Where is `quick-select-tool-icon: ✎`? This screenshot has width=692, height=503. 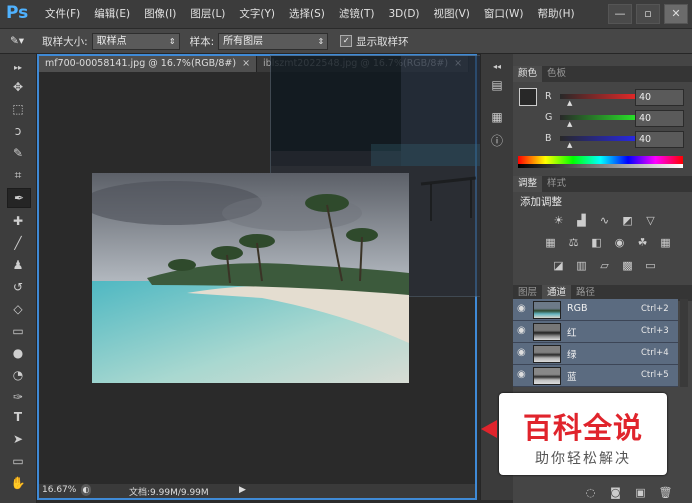
quick-select-tool-icon: ✎ is located at coordinates (18, 153).